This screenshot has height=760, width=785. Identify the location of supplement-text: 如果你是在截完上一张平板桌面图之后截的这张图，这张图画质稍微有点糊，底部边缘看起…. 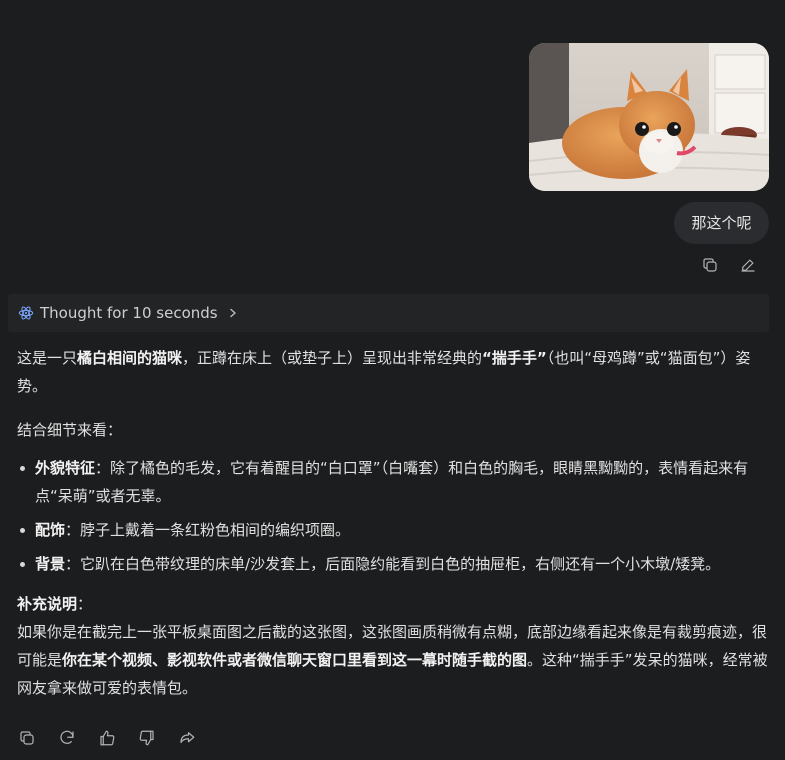
(392, 660).